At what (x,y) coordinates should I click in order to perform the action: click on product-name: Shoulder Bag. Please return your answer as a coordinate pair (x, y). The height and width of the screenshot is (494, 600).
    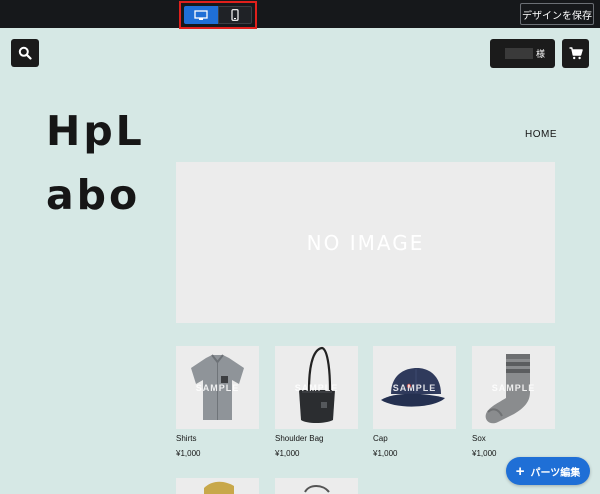
    Looking at the image, I should click on (316, 439).